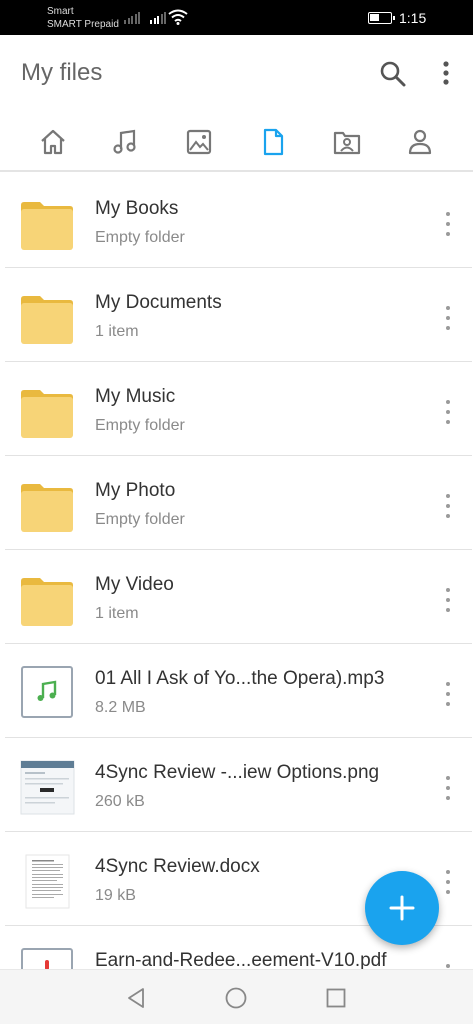 The image size is (473, 1024). I want to click on category-tabs, so click(236, 143).